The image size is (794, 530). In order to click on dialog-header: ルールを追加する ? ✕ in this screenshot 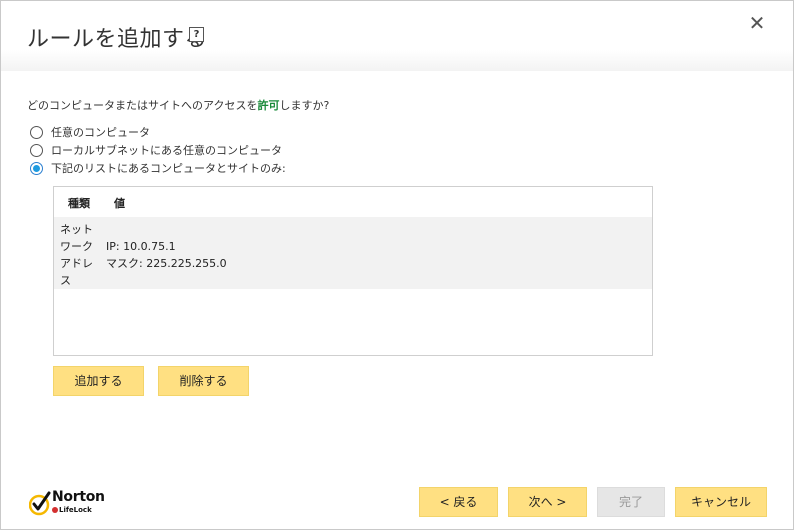, I will do `click(397, 36)`.